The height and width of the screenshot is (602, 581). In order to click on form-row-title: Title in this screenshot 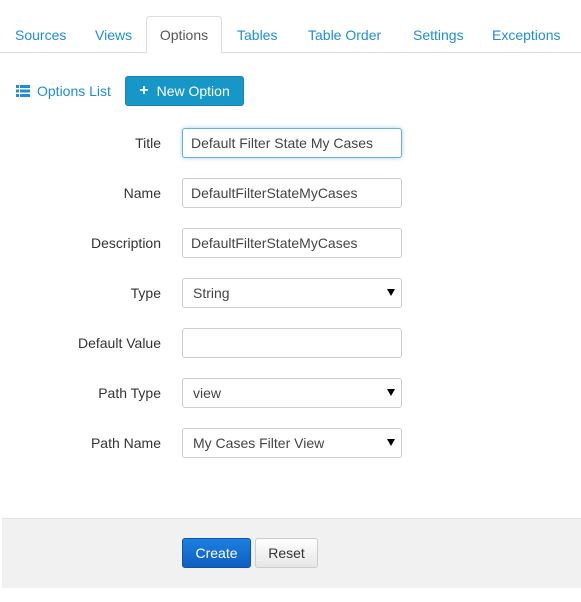, I will do `click(290, 143)`.